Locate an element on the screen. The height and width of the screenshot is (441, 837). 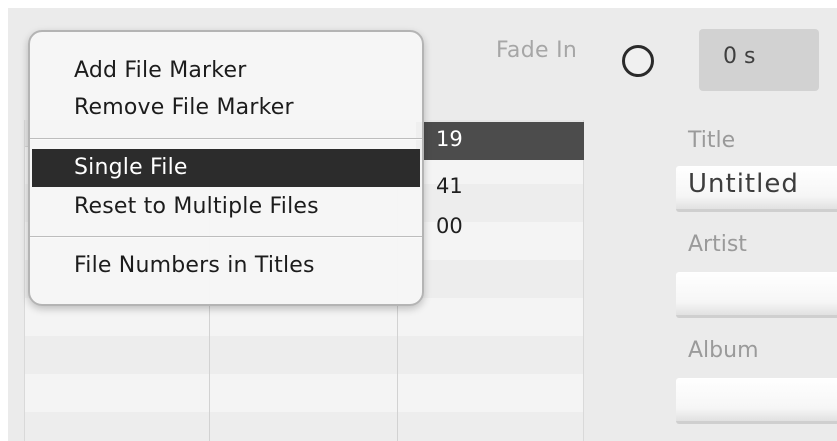
menu-item-reset-to-multiple-files: Reset to Multiple Files is located at coordinates (226, 207).